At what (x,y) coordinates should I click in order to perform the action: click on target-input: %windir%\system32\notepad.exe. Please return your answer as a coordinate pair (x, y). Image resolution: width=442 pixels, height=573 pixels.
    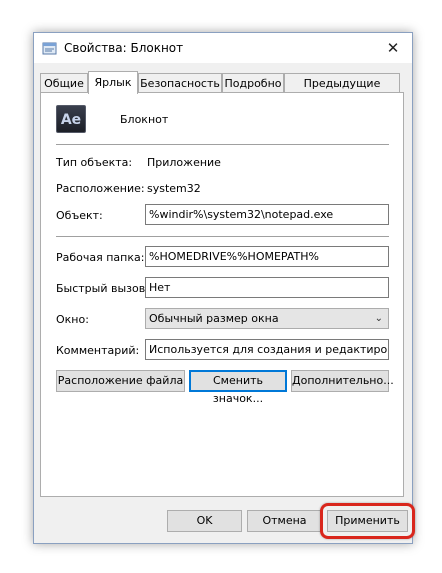
    Looking at the image, I should click on (267, 214).